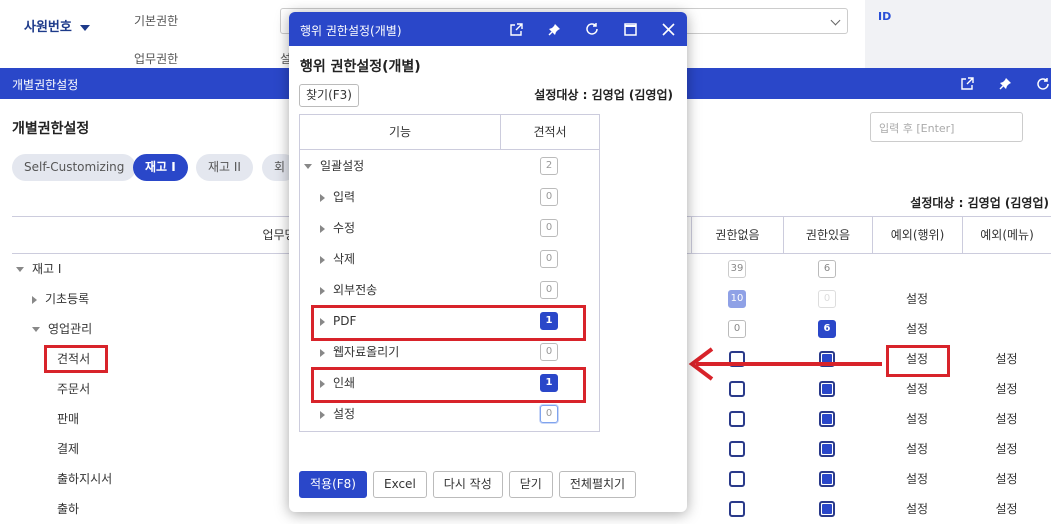  Describe the element at coordinates (737, 299) in the screenshot. I see `no-permission-count: 10` at that location.